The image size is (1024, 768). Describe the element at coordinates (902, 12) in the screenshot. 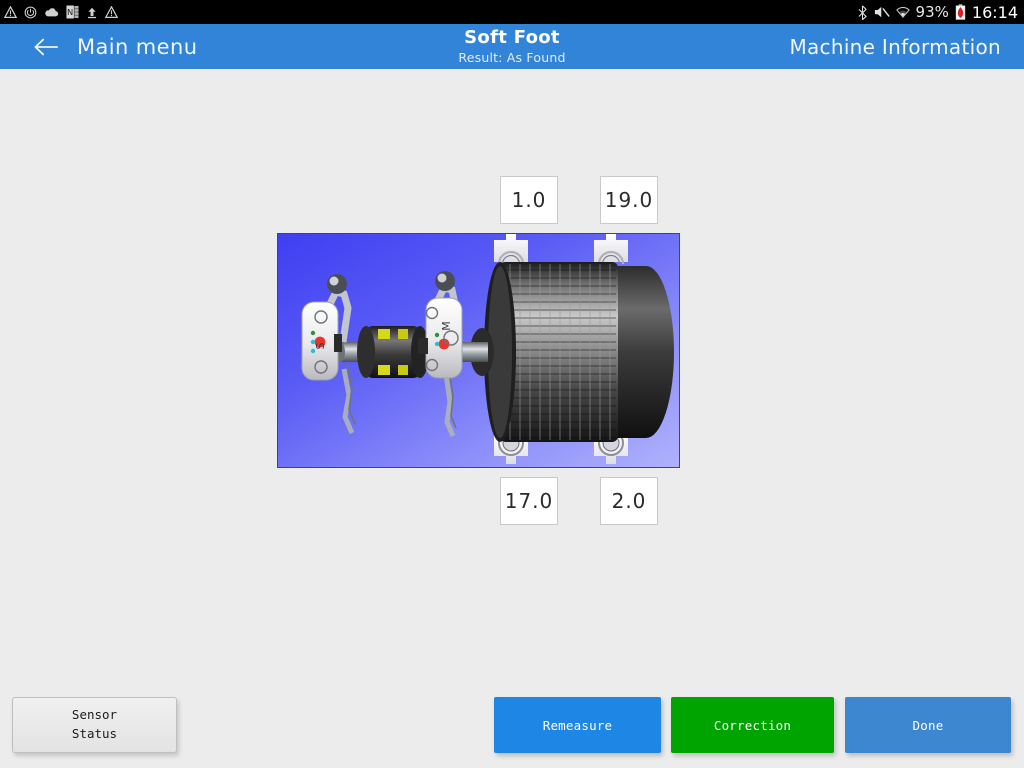

I see `wifi-icon` at that location.